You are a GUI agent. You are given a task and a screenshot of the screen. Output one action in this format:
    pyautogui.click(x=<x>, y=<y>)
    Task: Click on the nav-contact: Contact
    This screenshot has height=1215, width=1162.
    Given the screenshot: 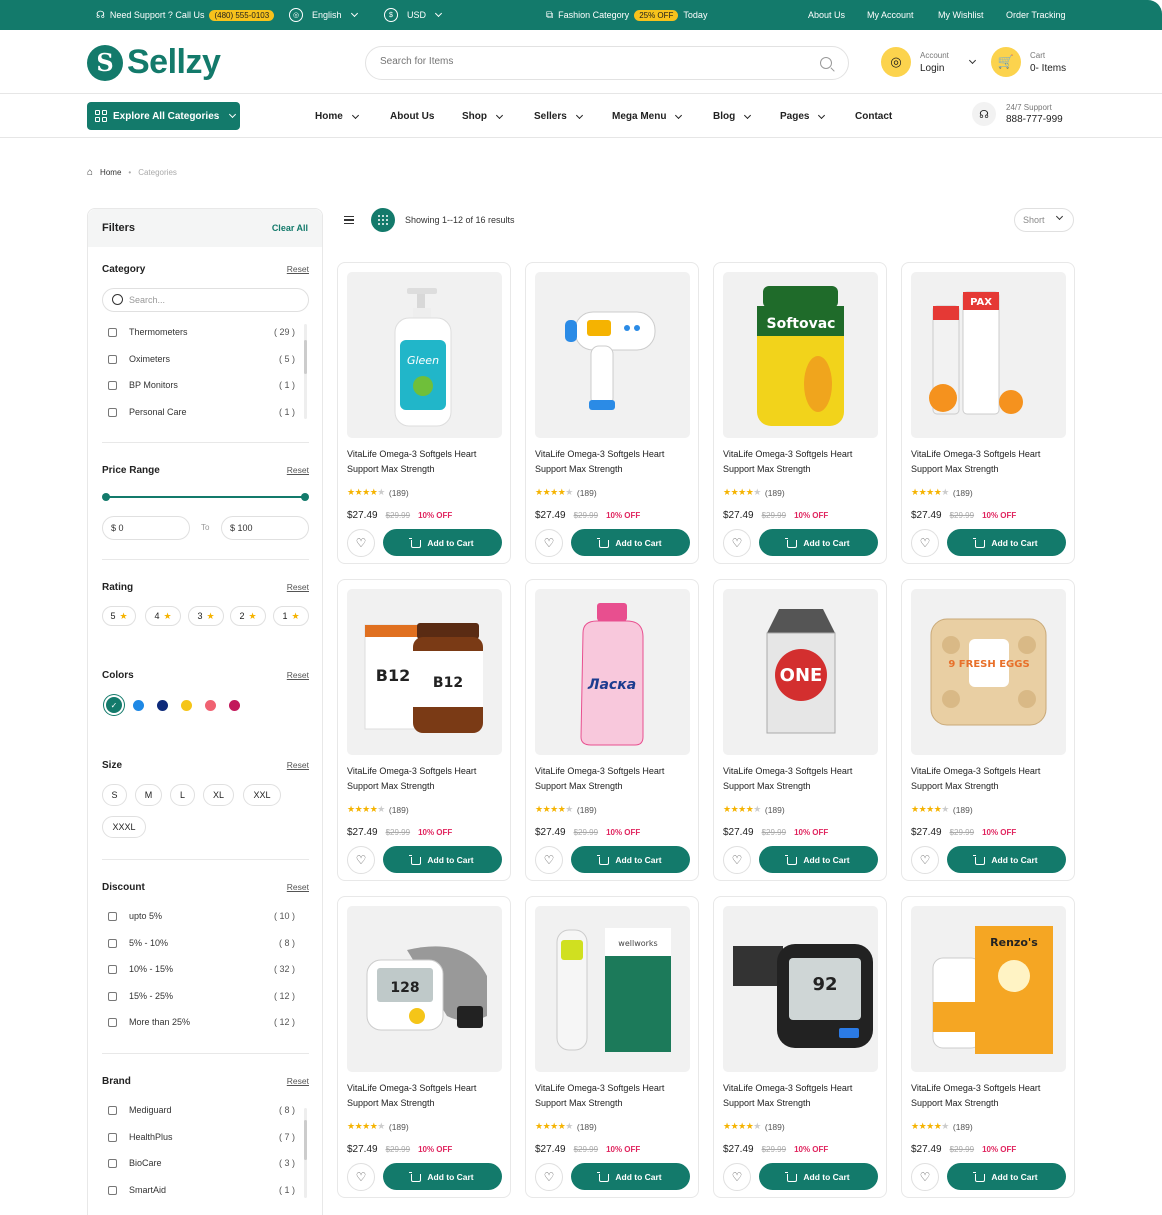 What is the action you would take?
    pyautogui.click(x=873, y=116)
    